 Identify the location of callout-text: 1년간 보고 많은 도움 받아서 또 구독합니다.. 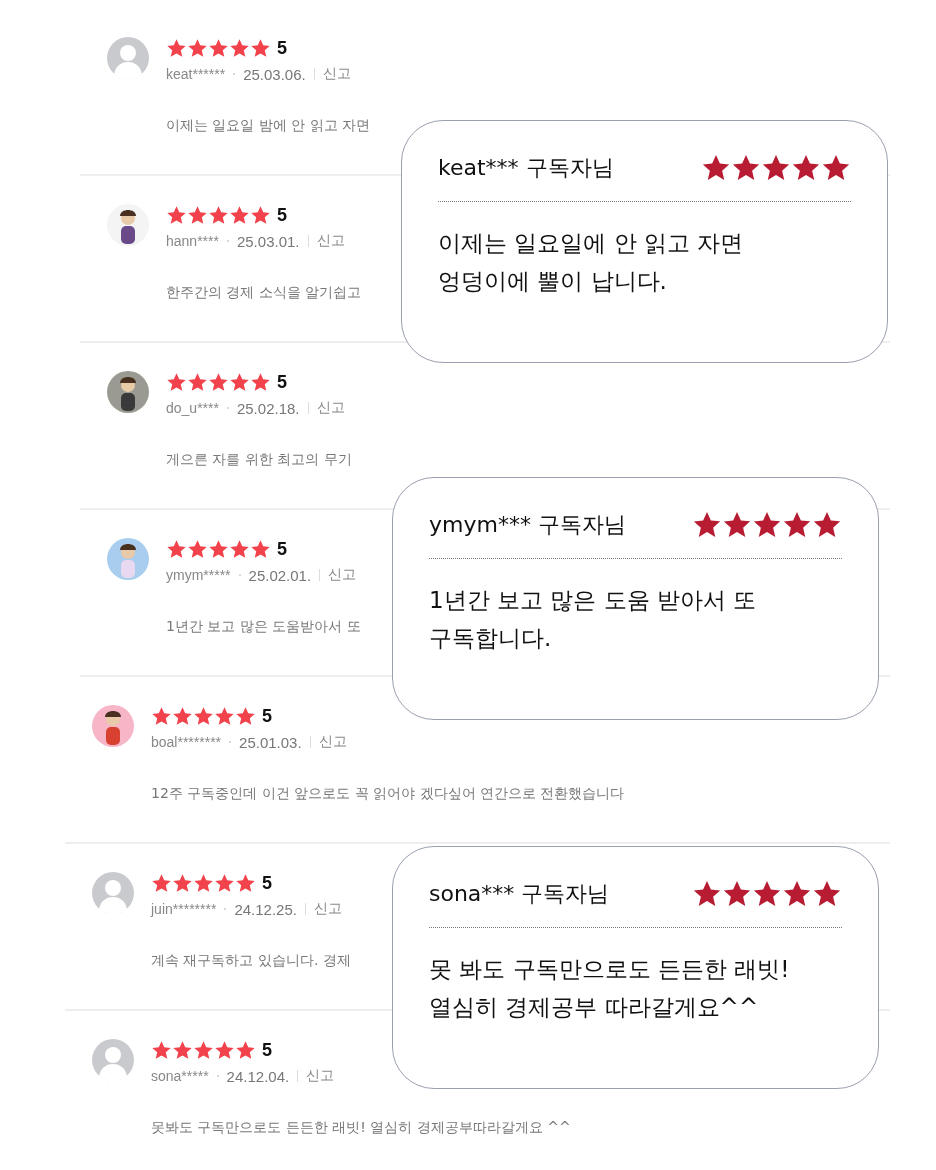
(593, 619).